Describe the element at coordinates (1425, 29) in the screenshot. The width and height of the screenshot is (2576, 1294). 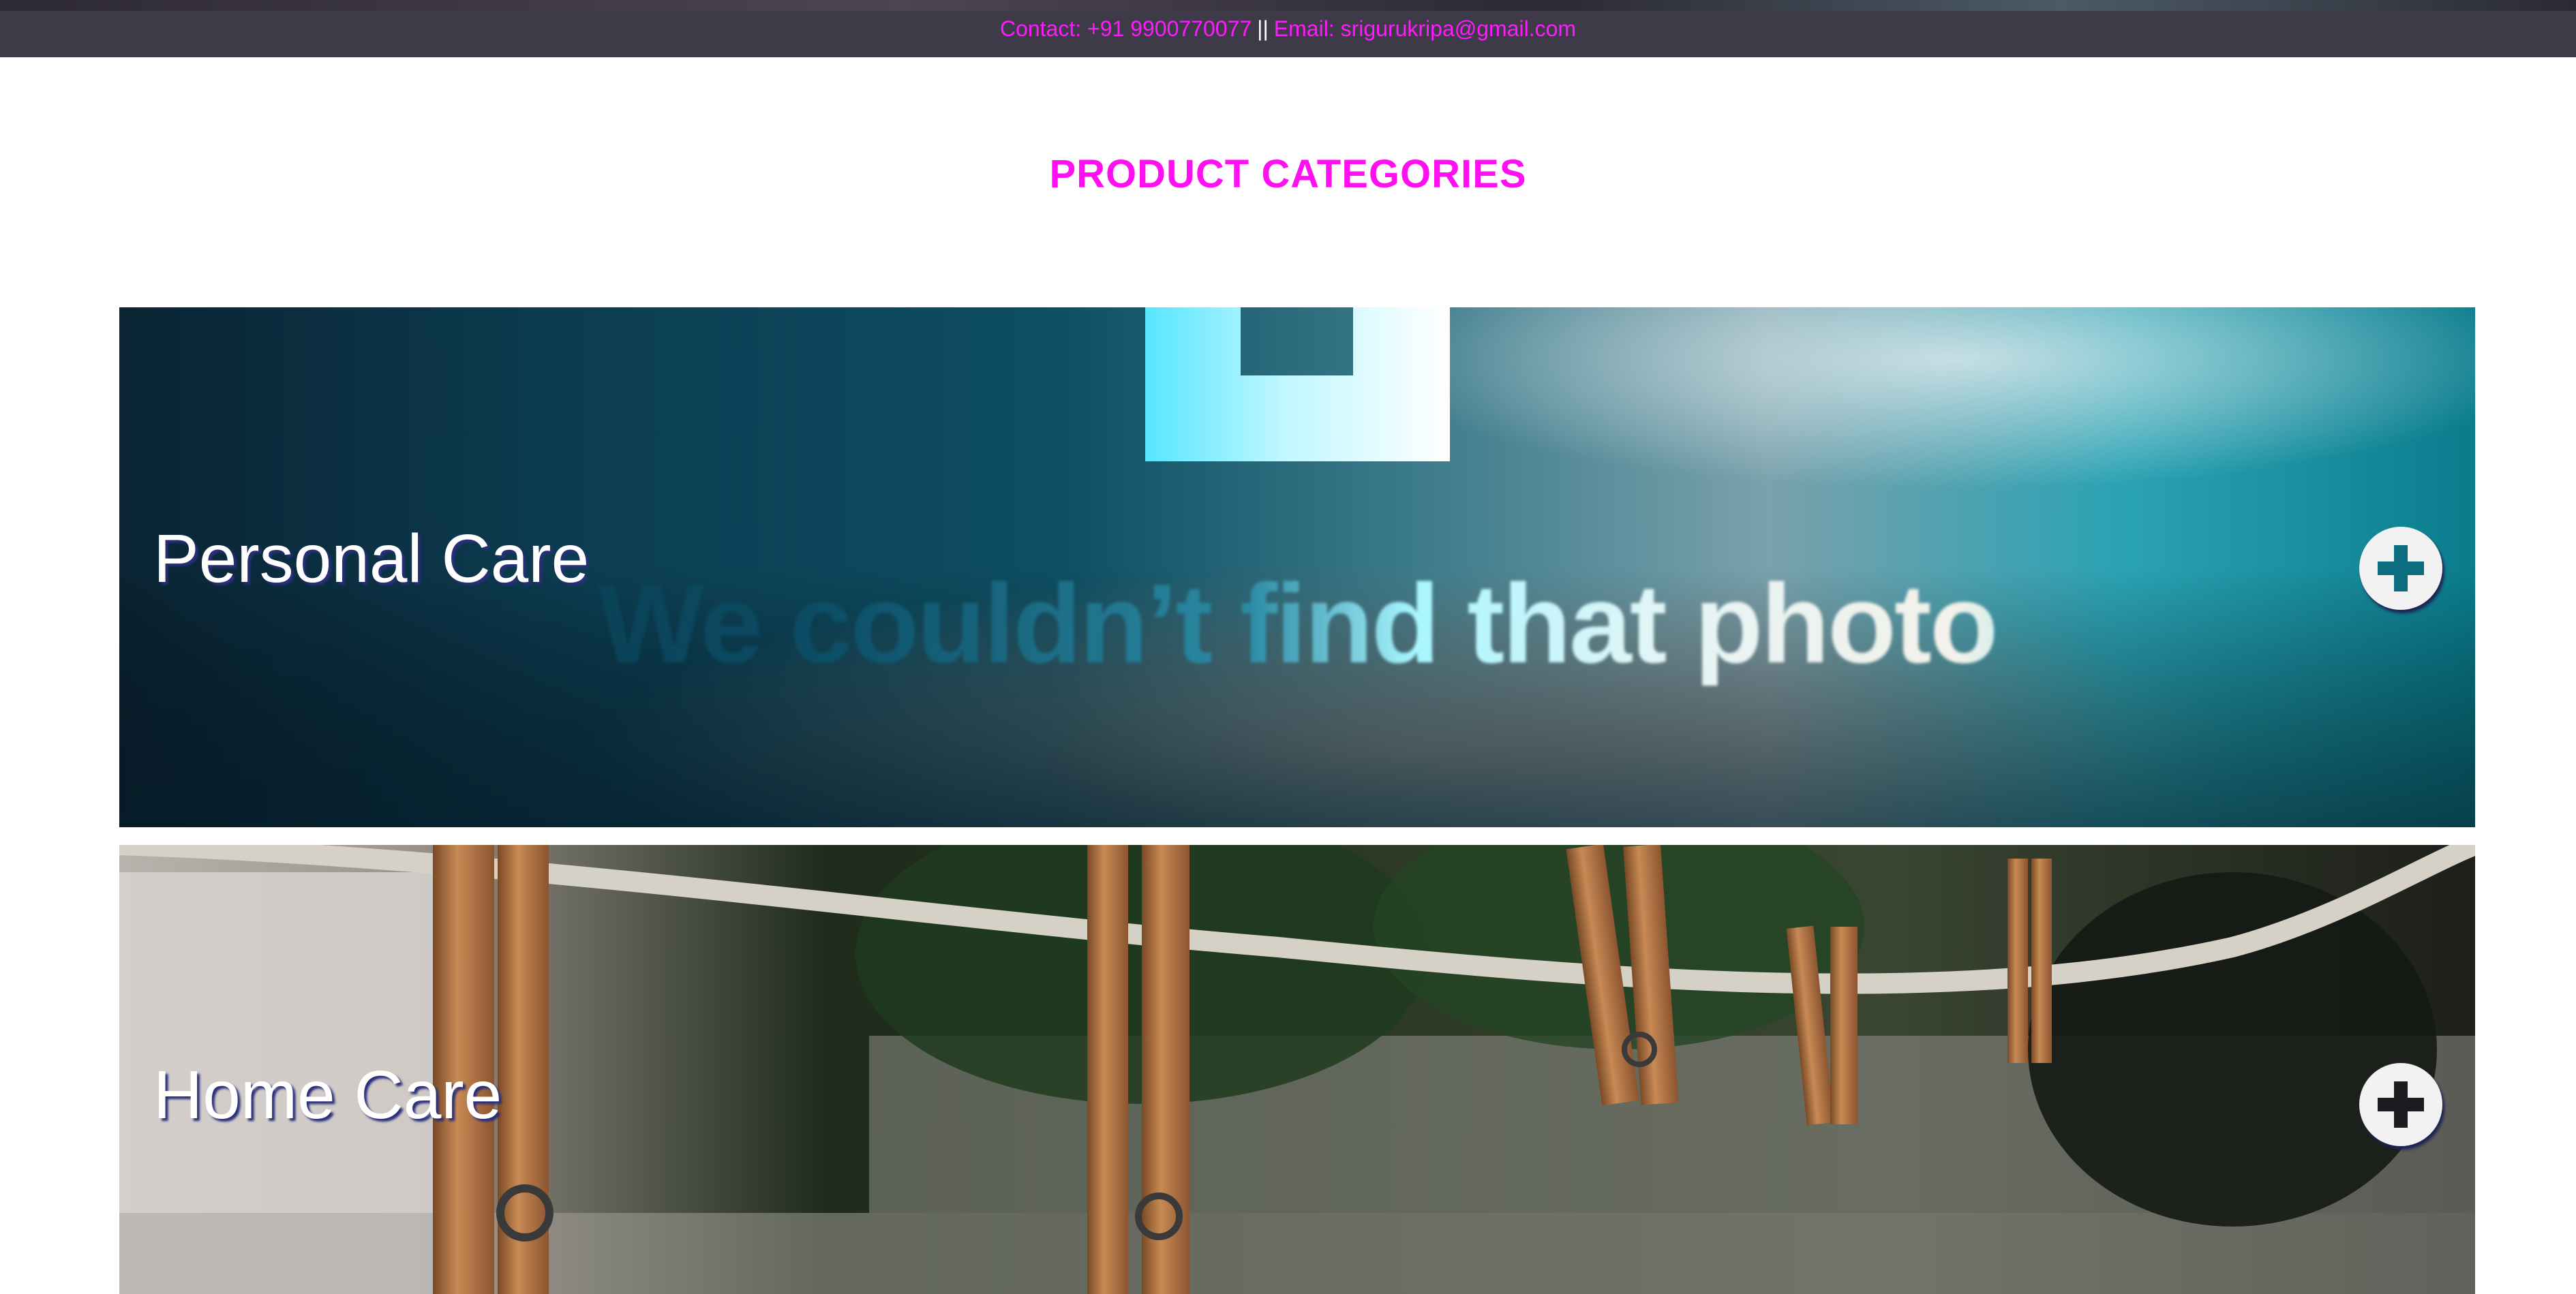
I see `contact-email: Email: srigurukripa@gmail.com` at that location.